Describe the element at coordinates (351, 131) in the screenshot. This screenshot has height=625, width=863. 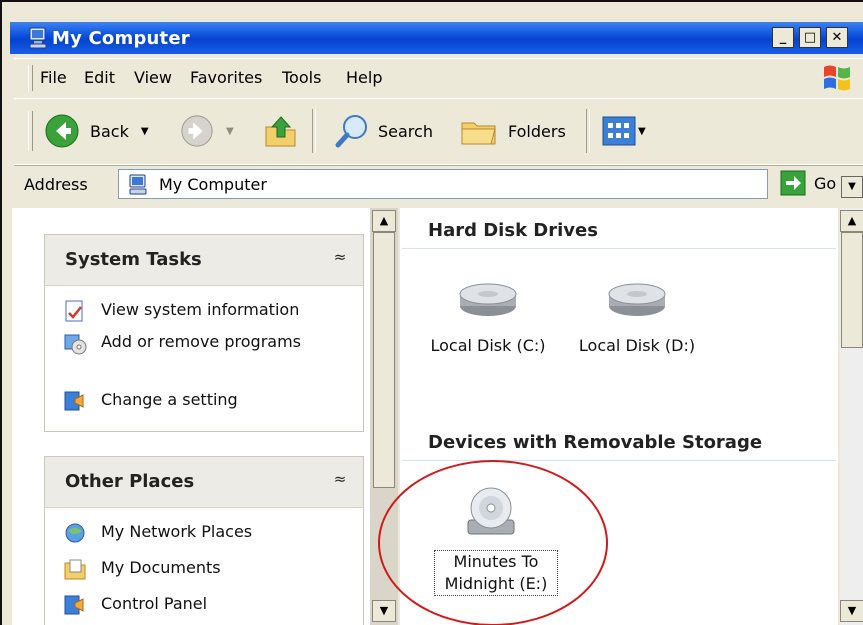
I see `search-icon` at that location.